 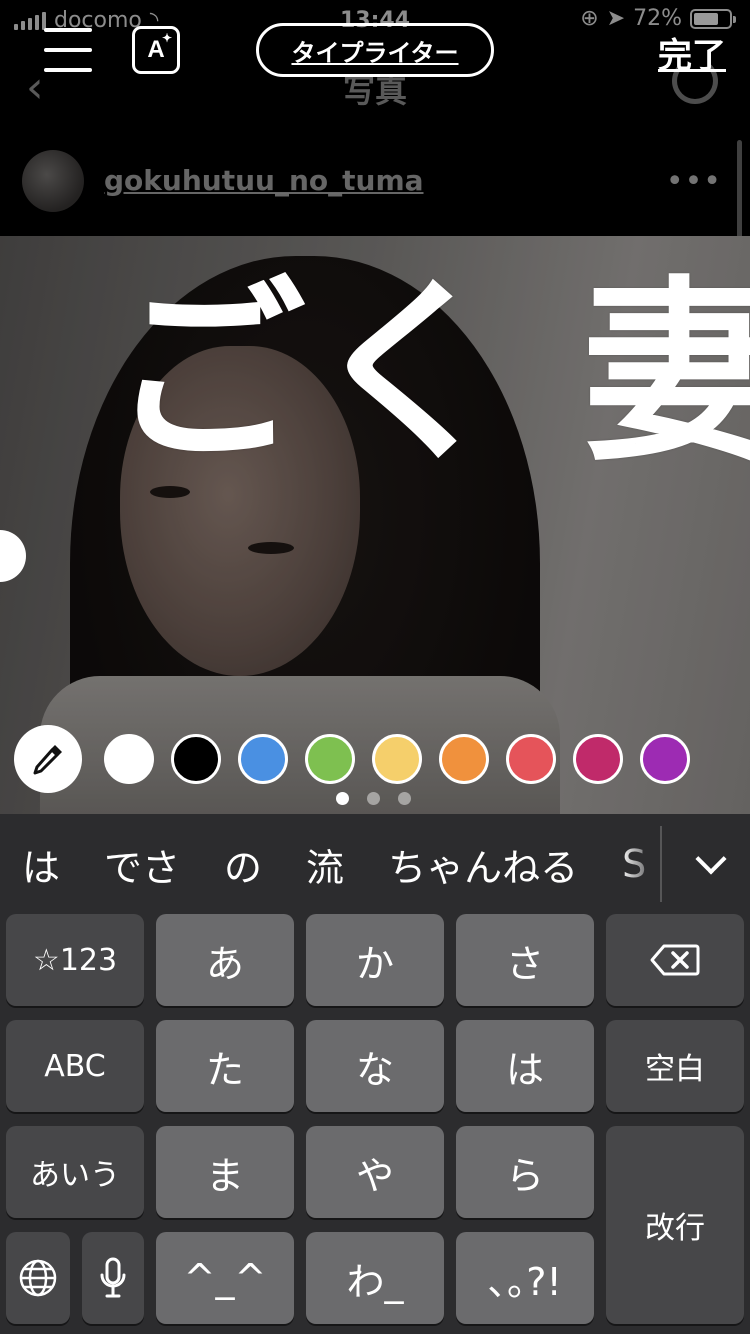 What do you see at coordinates (675, 1225) in the screenshot?
I see `return-key: 改行` at bounding box center [675, 1225].